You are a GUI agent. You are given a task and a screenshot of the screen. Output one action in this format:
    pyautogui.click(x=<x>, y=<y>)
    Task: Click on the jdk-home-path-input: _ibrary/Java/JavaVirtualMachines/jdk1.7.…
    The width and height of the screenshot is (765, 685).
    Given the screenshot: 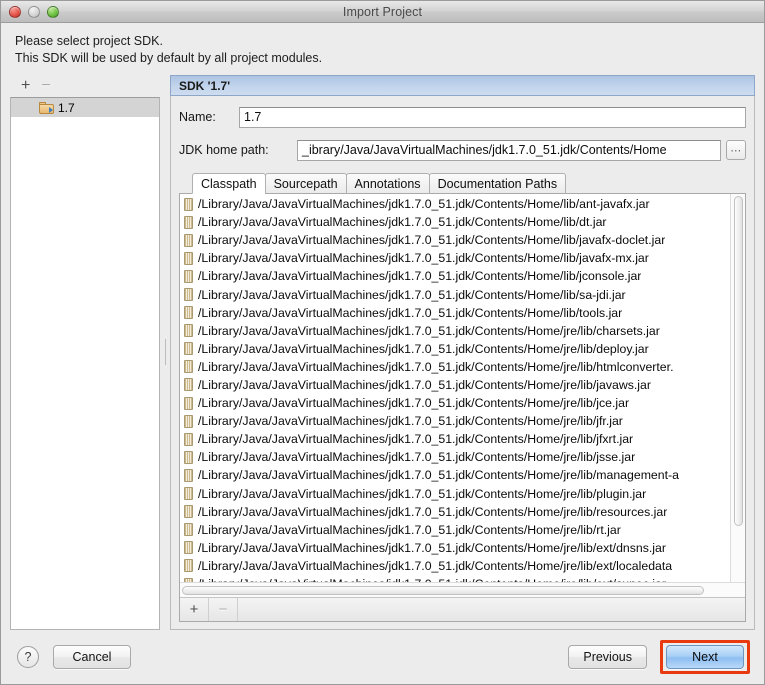 What is the action you would take?
    pyautogui.click(x=509, y=150)
    